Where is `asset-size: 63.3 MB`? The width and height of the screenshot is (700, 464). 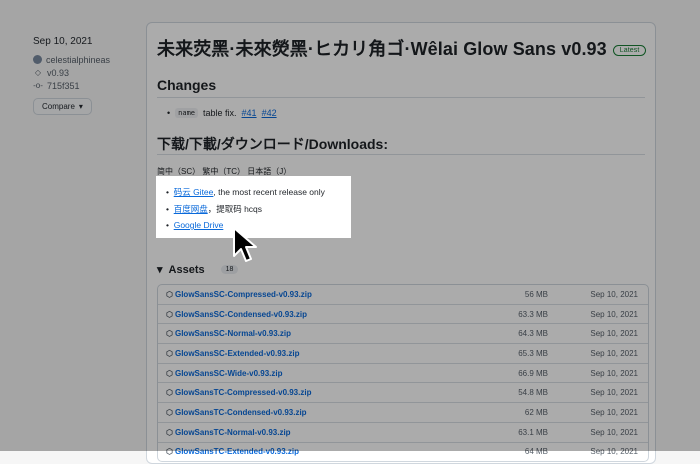
asset-size: 63.3 MB is located at coordinates (533, 314).